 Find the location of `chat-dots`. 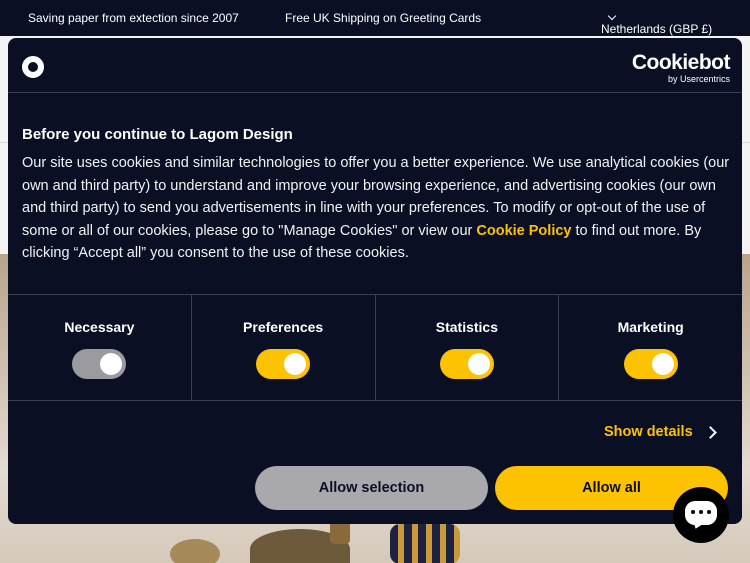

chat-dots is located at coordinates (701, 512).